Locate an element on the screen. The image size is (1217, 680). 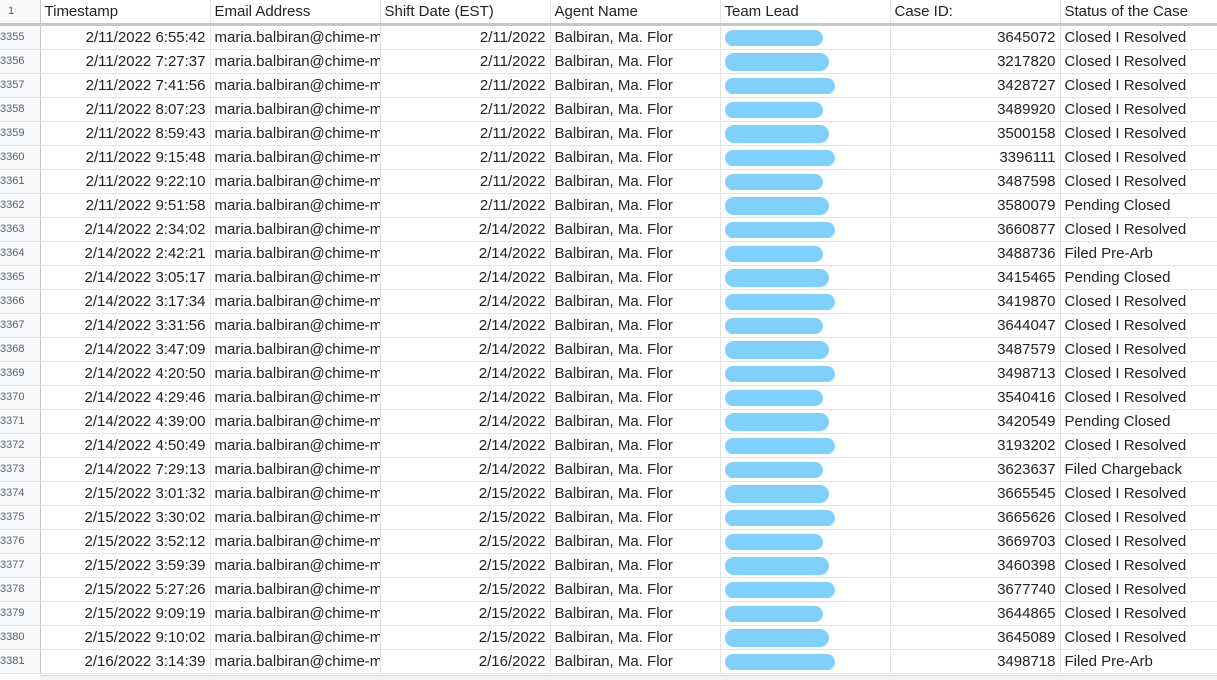
cell-case-id: 3669703 is located at coordinates (975, 541).